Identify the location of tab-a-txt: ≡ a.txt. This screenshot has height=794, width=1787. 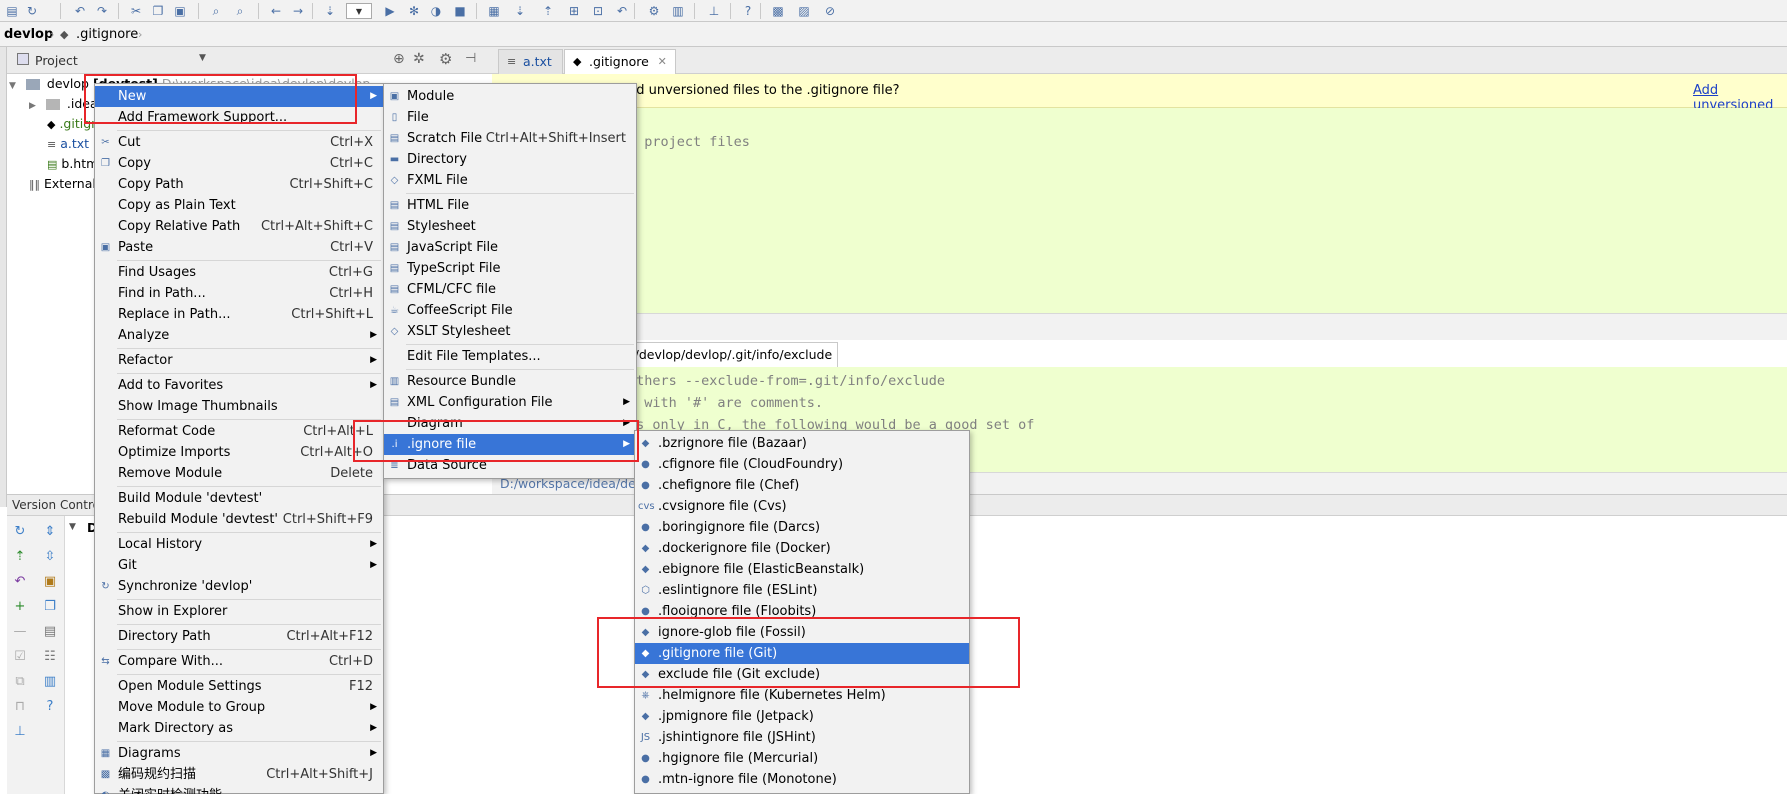
(530, 61).